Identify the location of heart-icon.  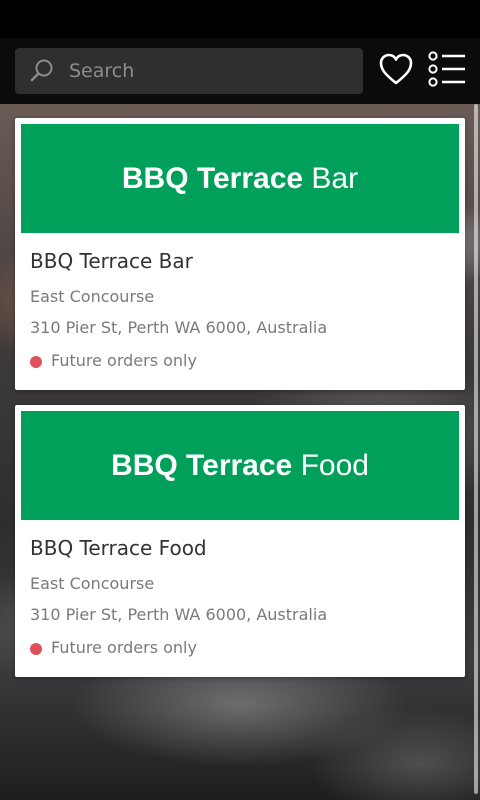
(396, 70).